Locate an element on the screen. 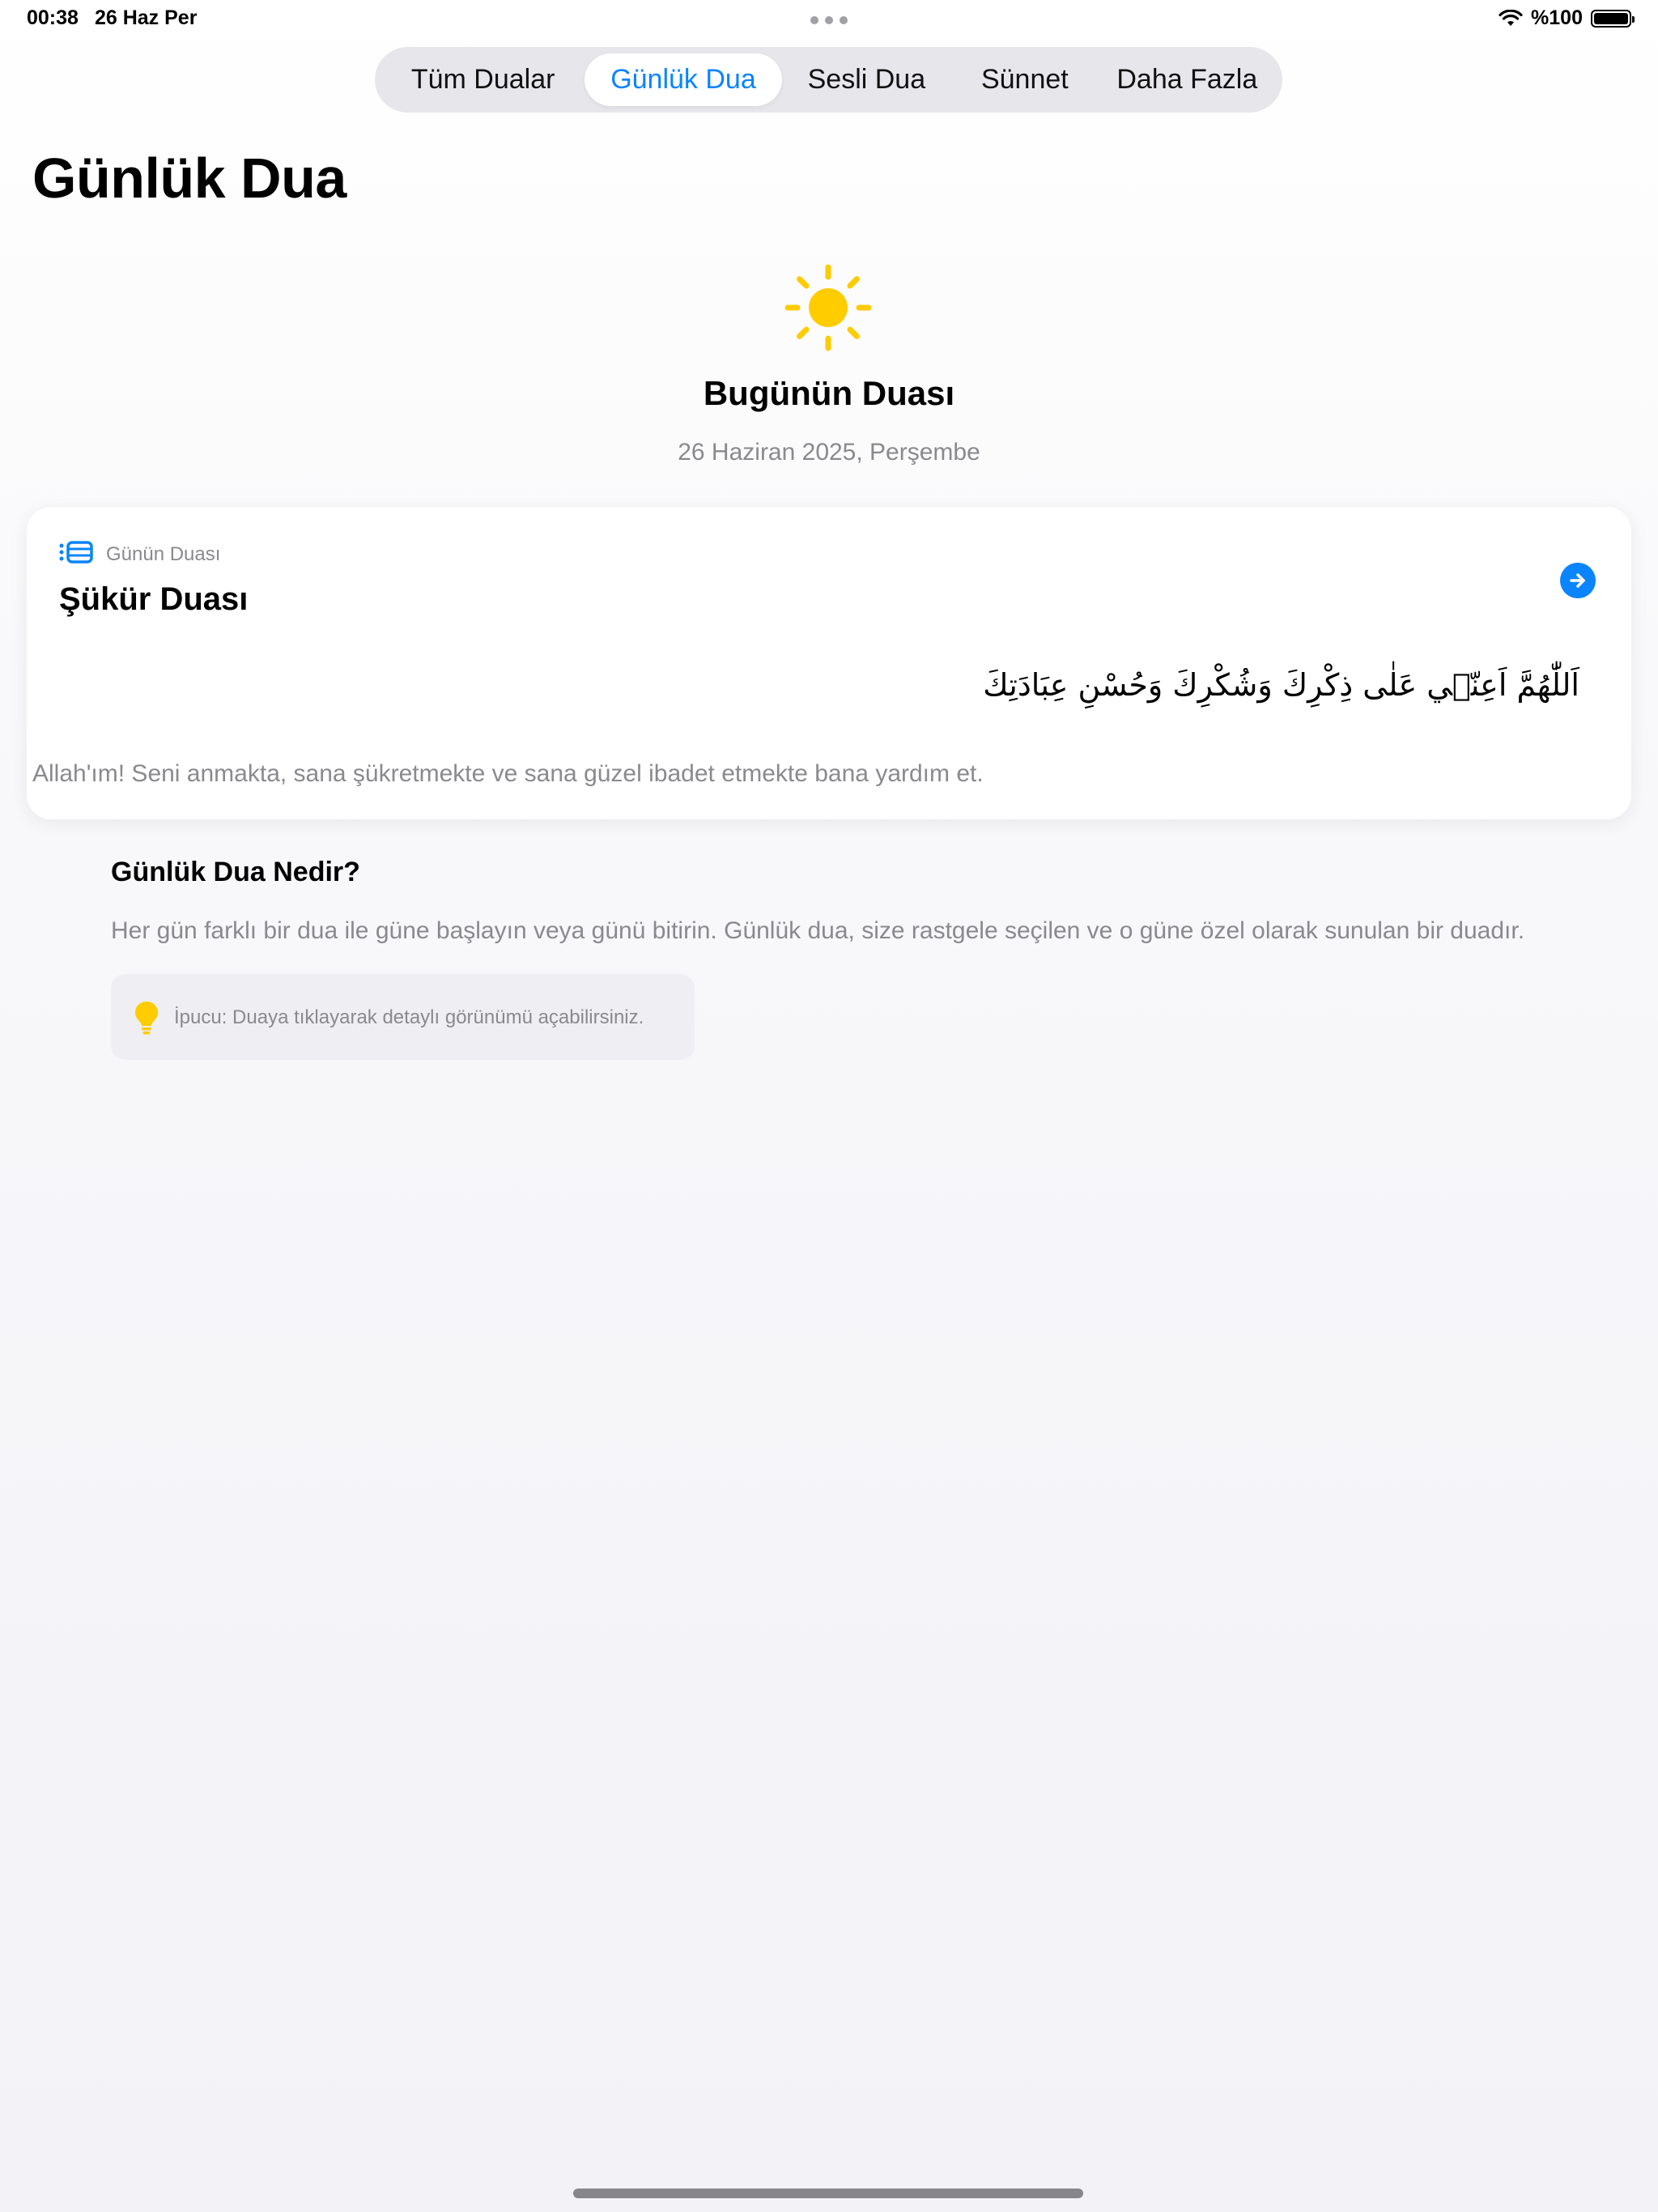 Image resolution: width=1658 pixels, height=2212 pixels. status-bar: 00:38 26 Haz Per %100 is located at coordinates (829, 19).